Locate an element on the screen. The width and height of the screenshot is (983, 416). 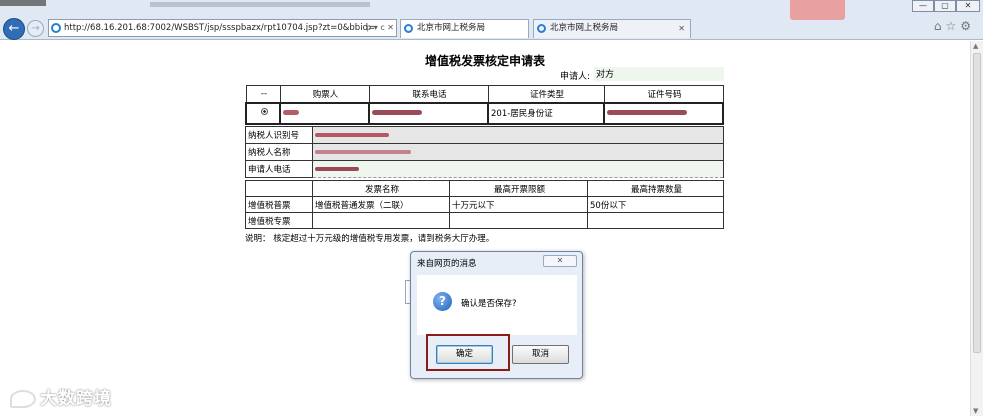
radio-selected-icon is located at coordinates (264, 111).